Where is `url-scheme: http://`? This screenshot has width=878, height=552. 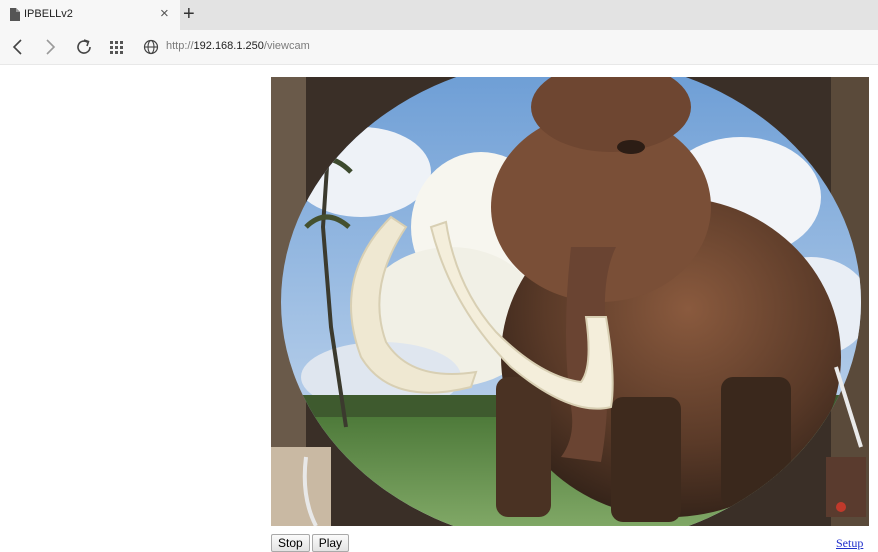
url-scheme: http:// is located at coordinates (180, 46).